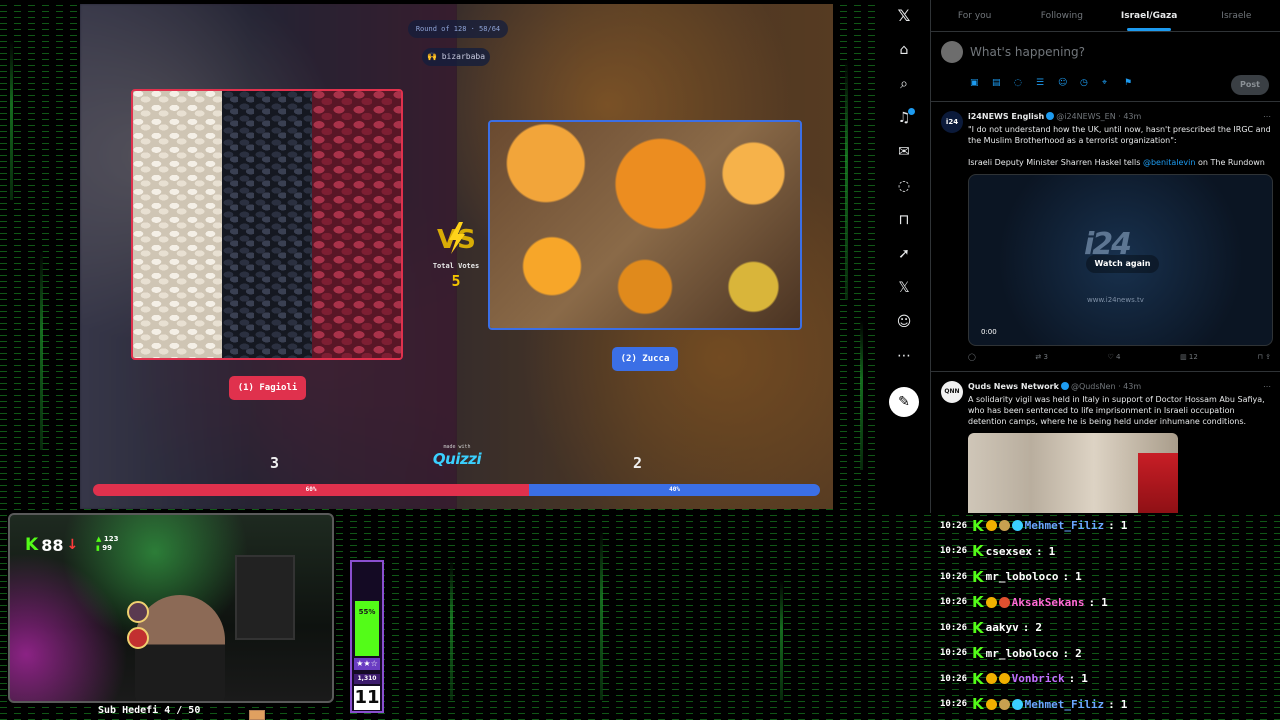 The height and width of the screenshot is (720, 1280). Describe the element at coordinates (367, 612) in the screenshot. I see `meter-percent: 55%` at that location.